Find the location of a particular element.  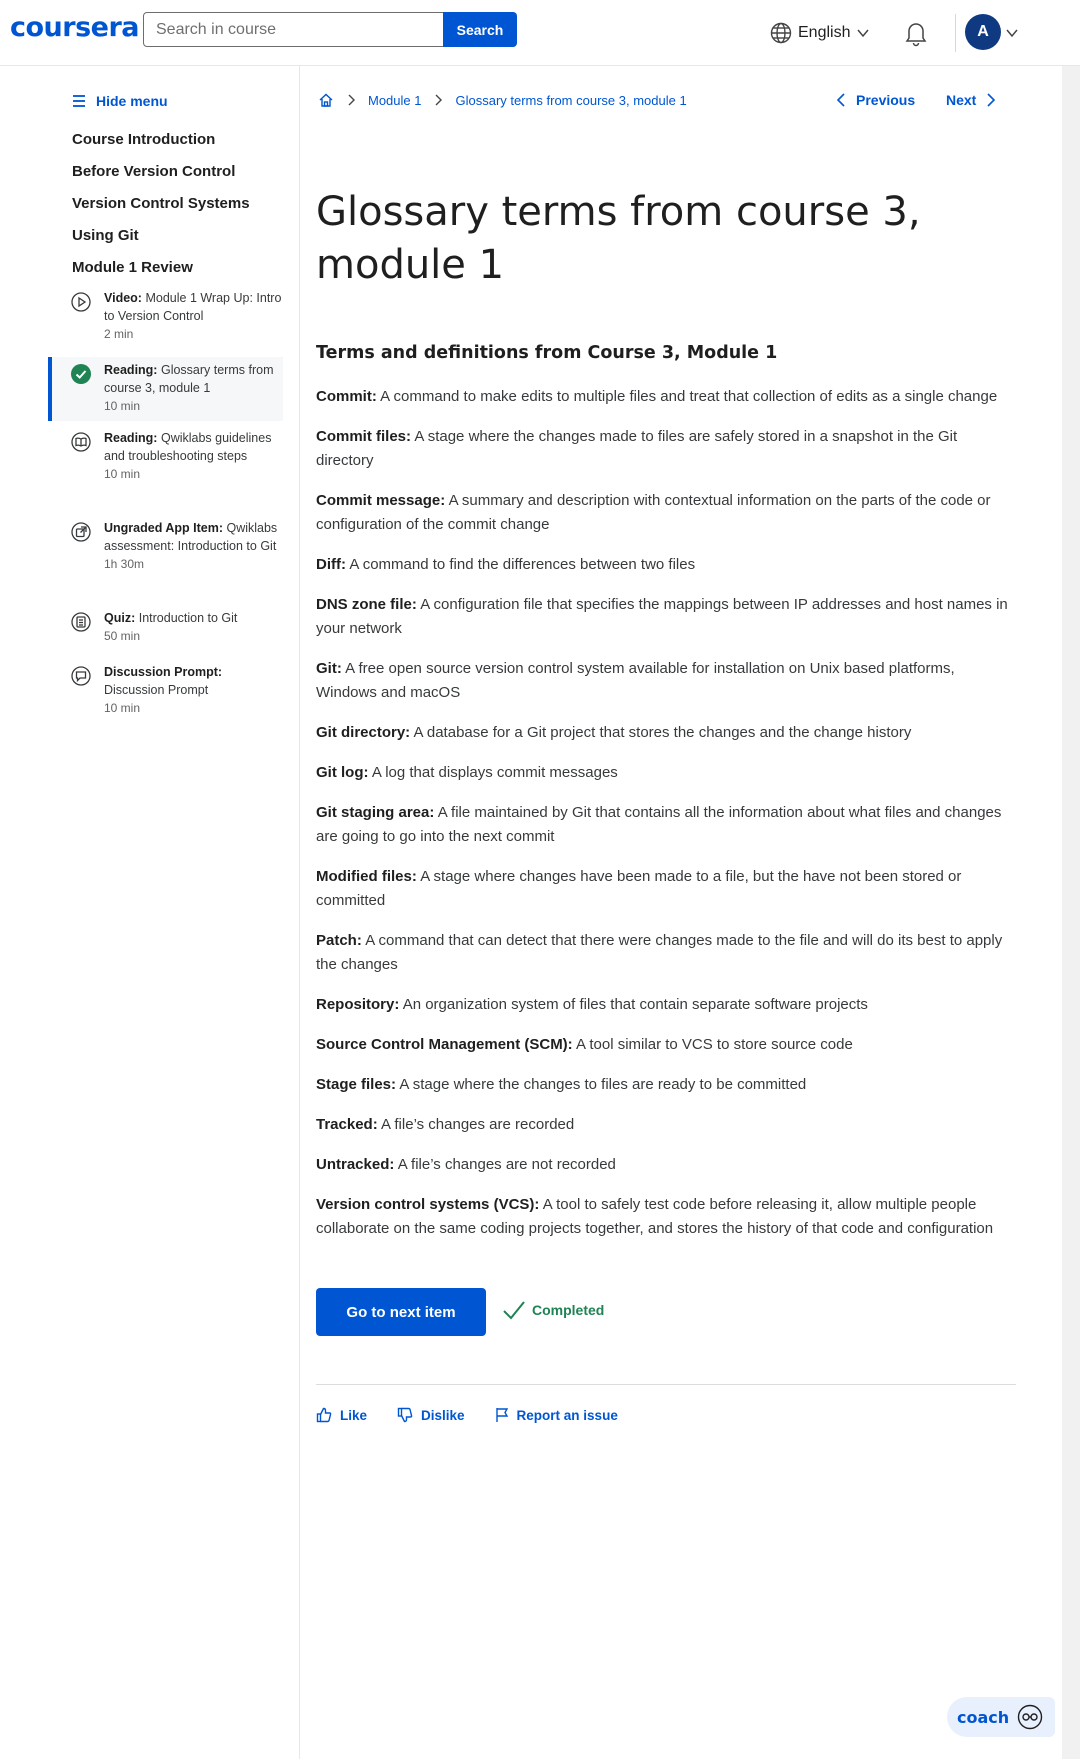

breadcrumb-current: Glossary terms from course 3, module 1 is located at coordinates (570, 100).